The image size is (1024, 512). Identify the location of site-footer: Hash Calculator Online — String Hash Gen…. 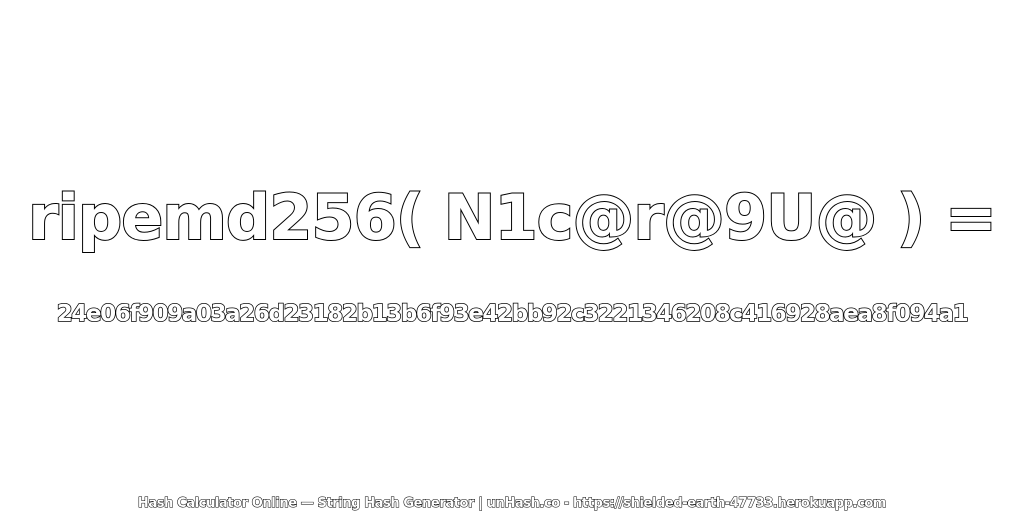
(512, 504).